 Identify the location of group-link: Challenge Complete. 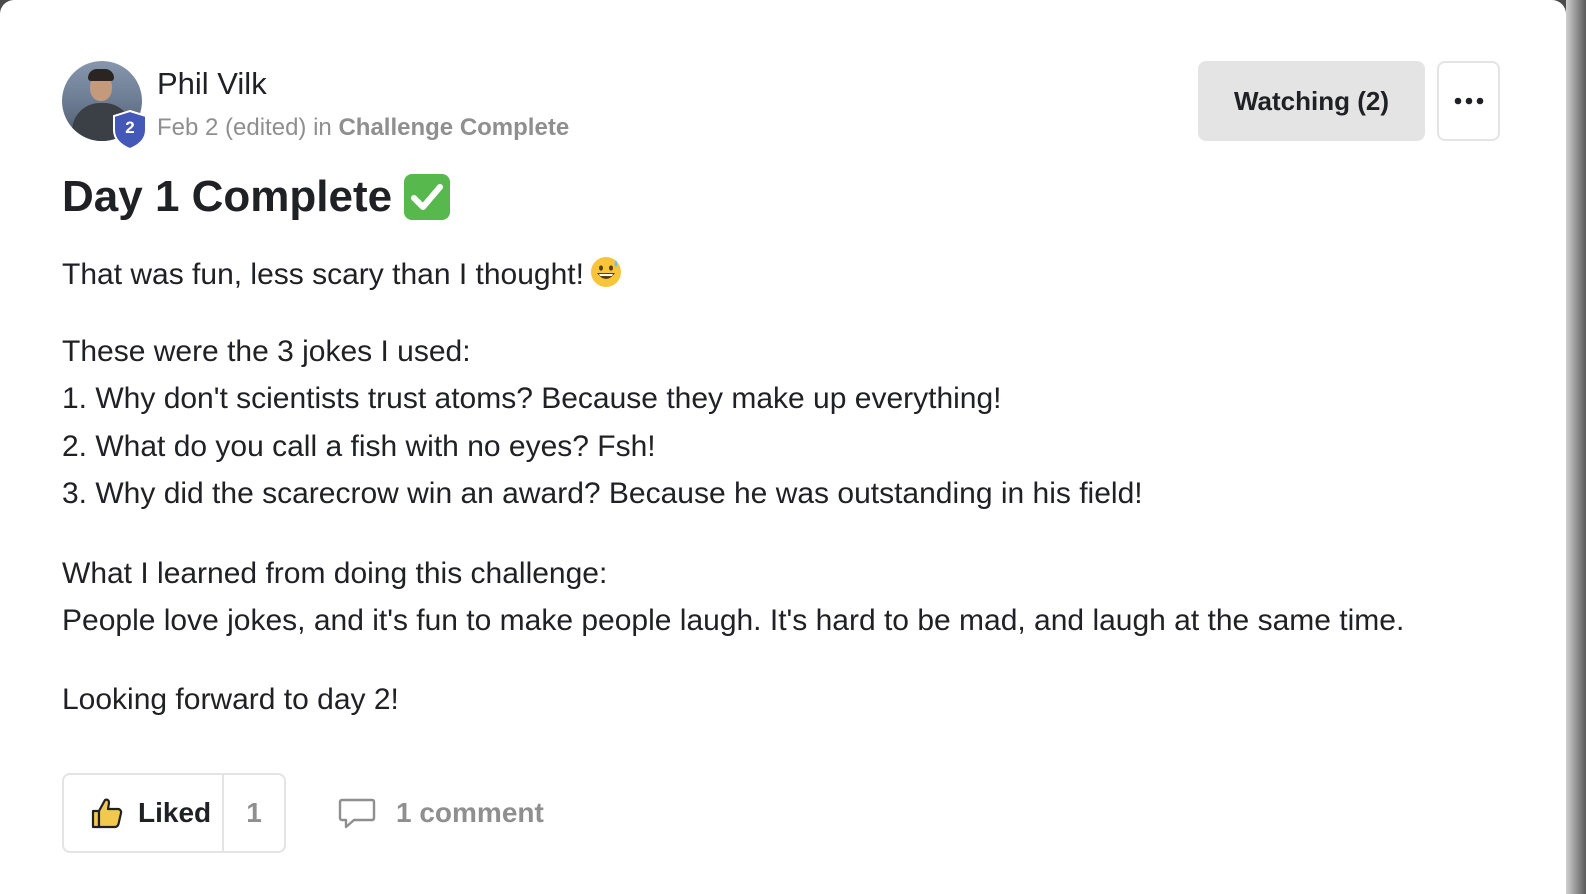
(453, 127).